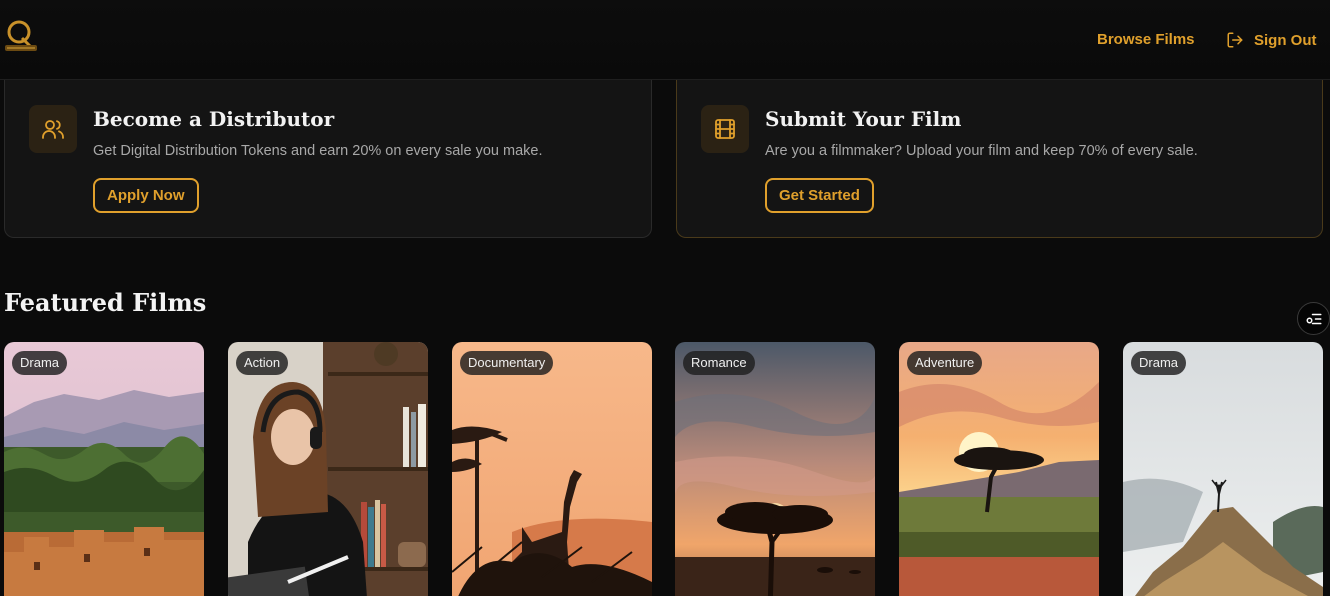  What do you see at coordinates (945, 363) in the screenshot?
I see `genre-badge: Adventure` at bounding box center [945, 363].